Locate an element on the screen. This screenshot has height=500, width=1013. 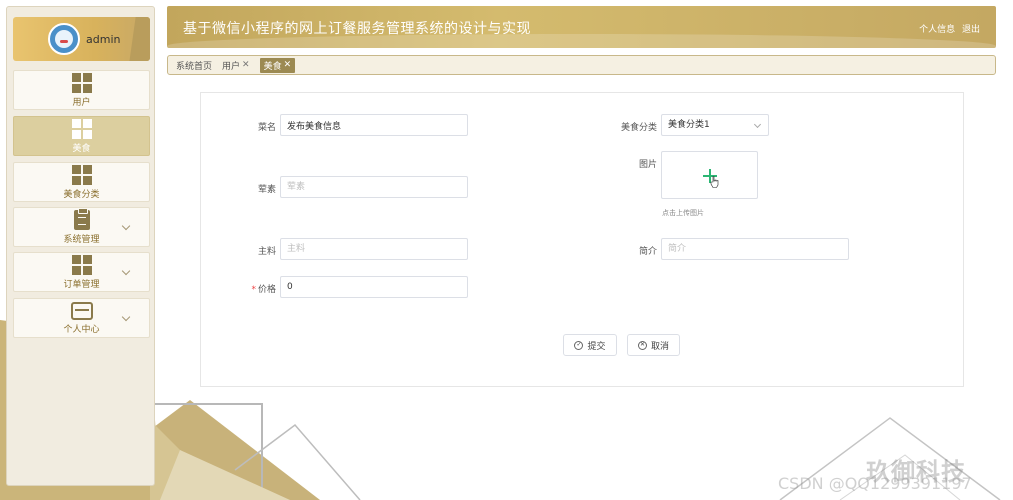
sidebar: admin 用户 美食 美食分类 系统管理 订单管理 个人中心 is located at coordinates (80, 246).